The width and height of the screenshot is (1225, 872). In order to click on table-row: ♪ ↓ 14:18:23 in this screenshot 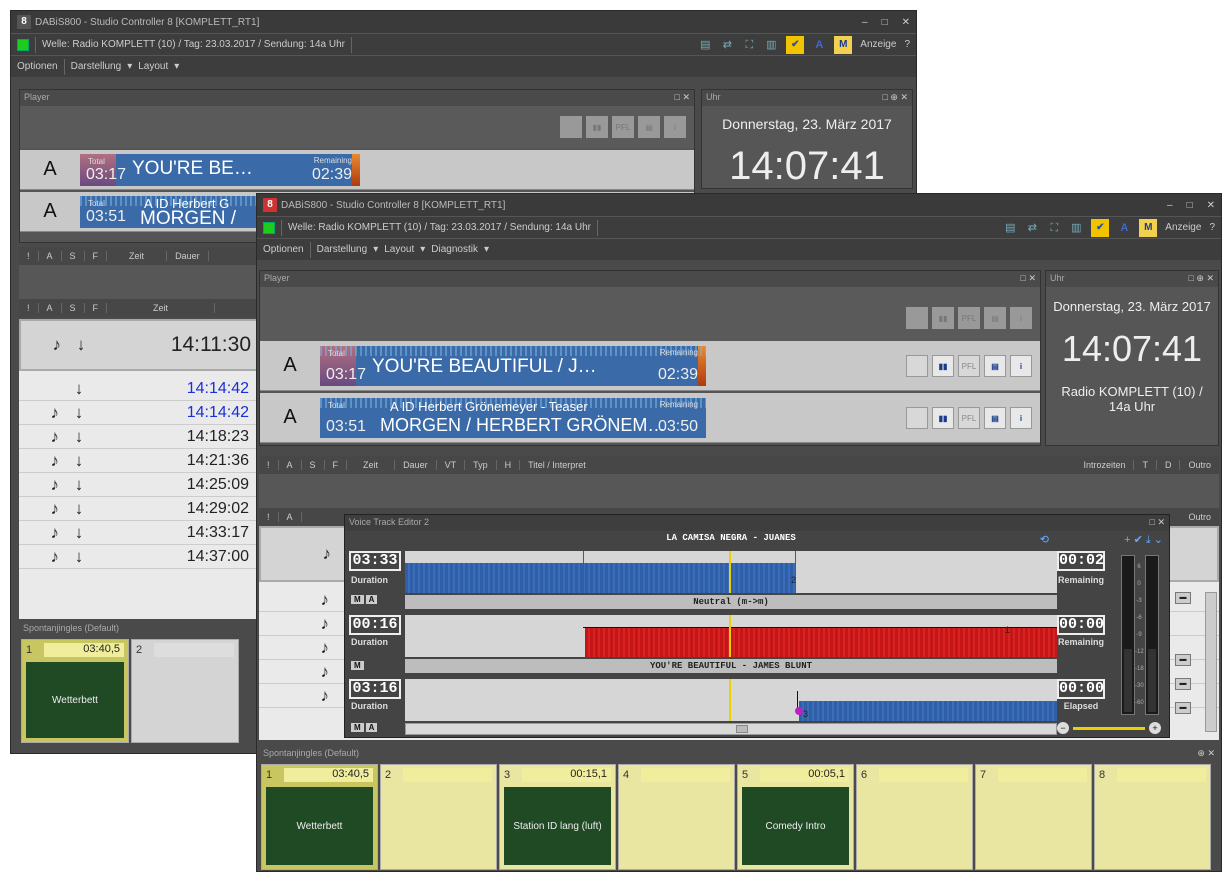, I will do `click(139, 437)`.